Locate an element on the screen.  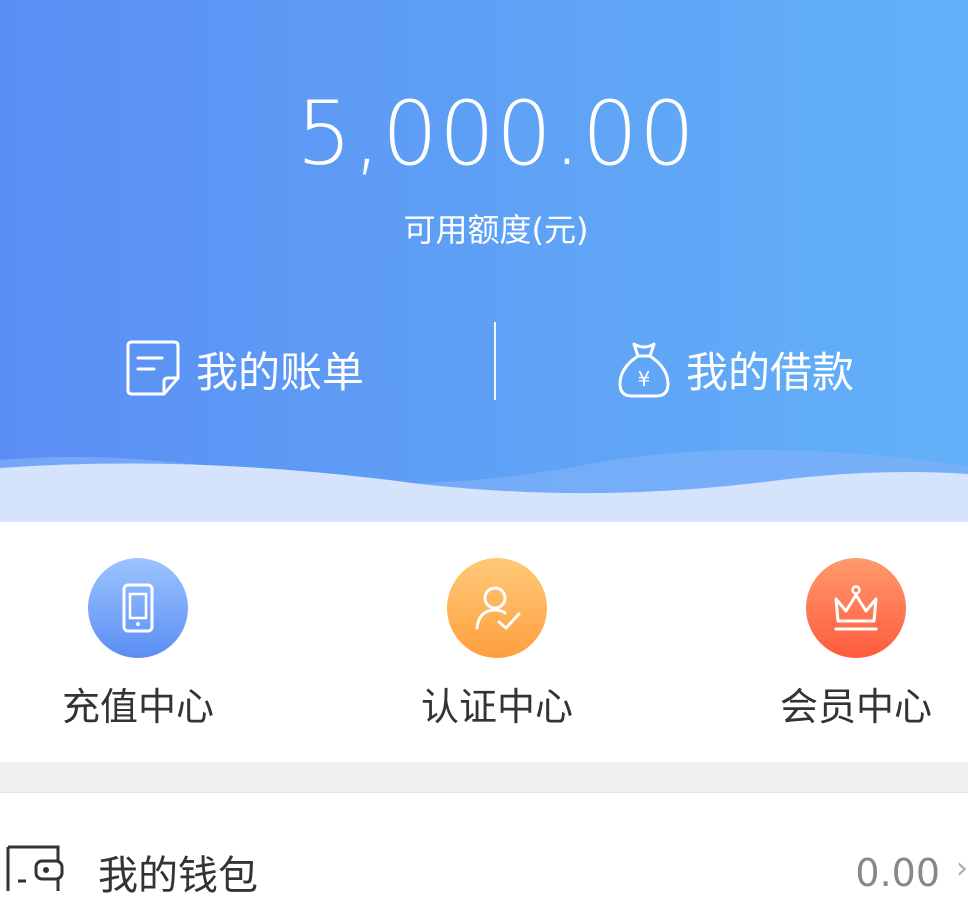
verification-center-button: 认证中心 is located at coordinates (497, 644).